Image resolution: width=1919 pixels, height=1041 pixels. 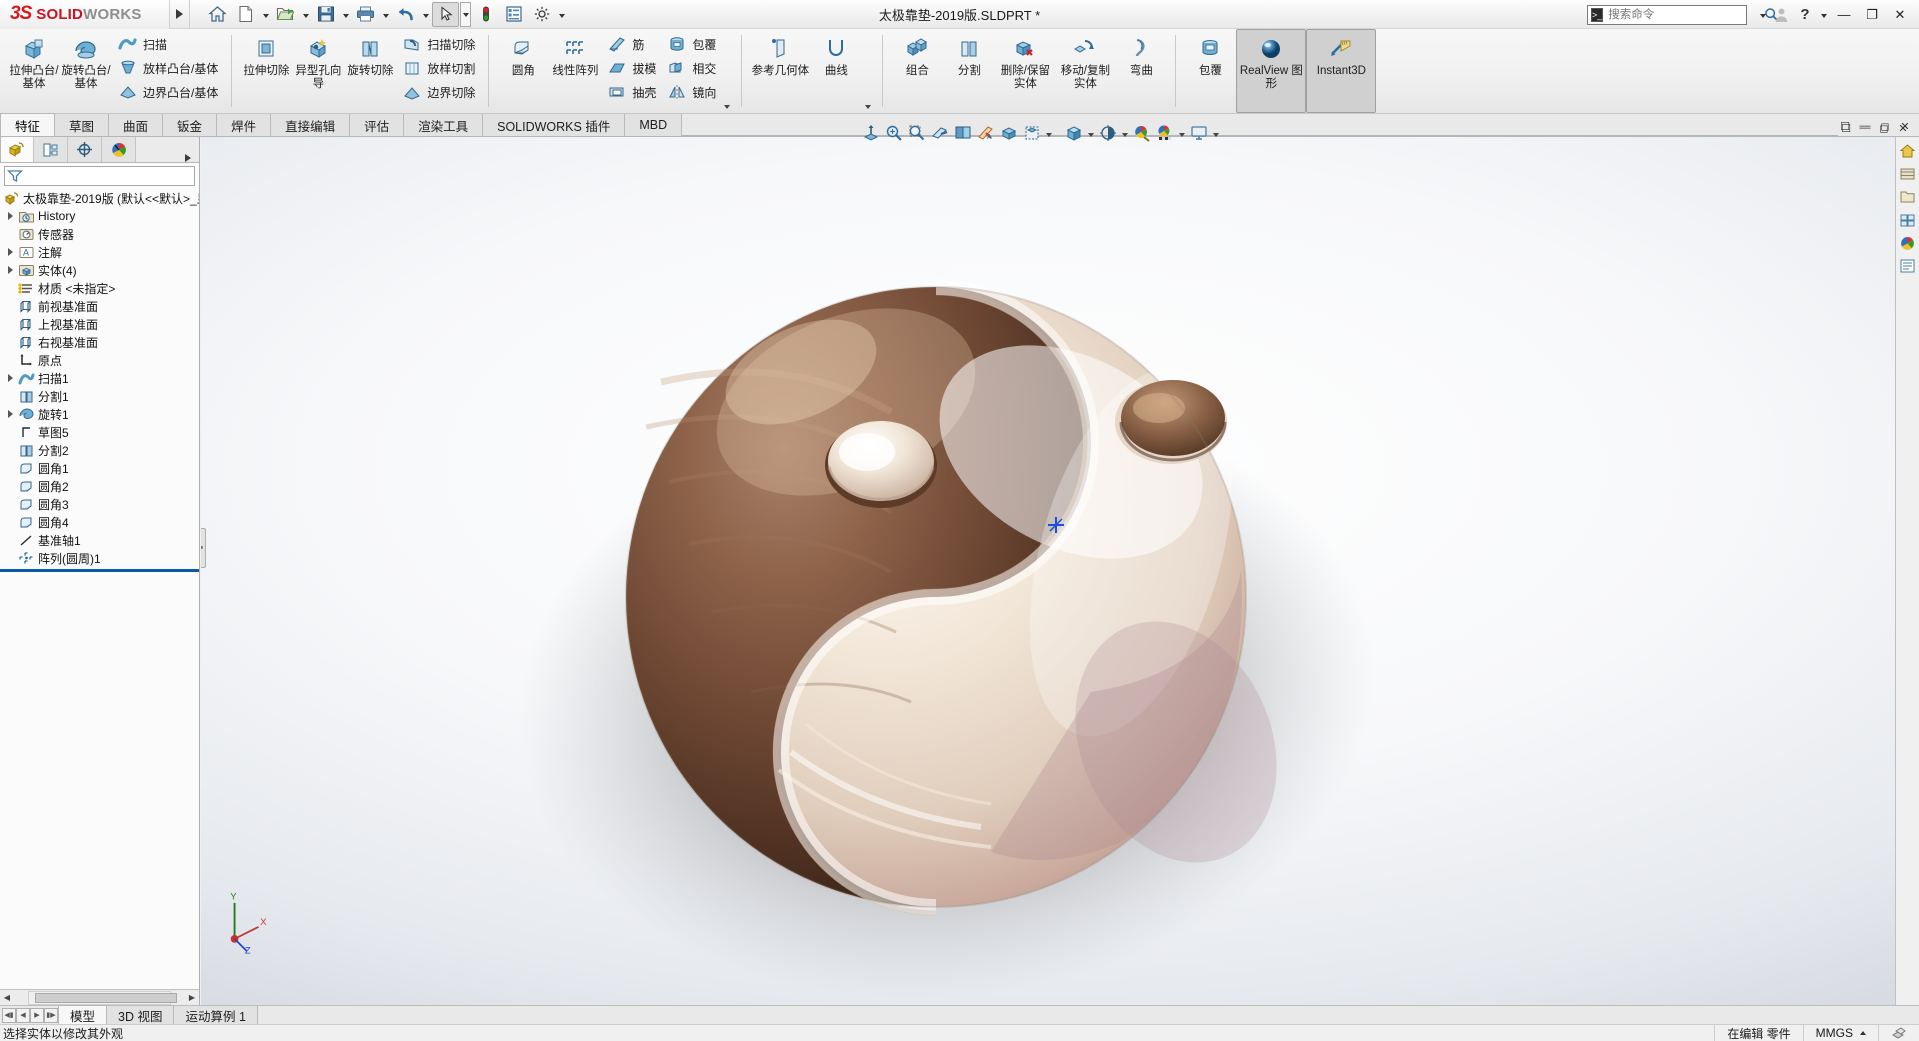 What do you see at coordinates (1085, 71) in the screenshot?
I see `move-copy-body-button: 移动/复制实体` at bounding box center [1085, 71].